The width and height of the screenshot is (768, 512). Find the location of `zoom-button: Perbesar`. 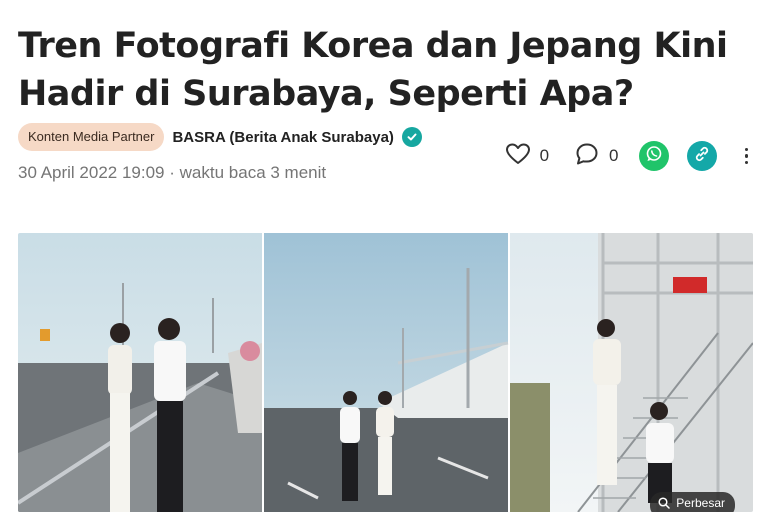

zoom-button: Perbesar is located at coordinates (692, 502).